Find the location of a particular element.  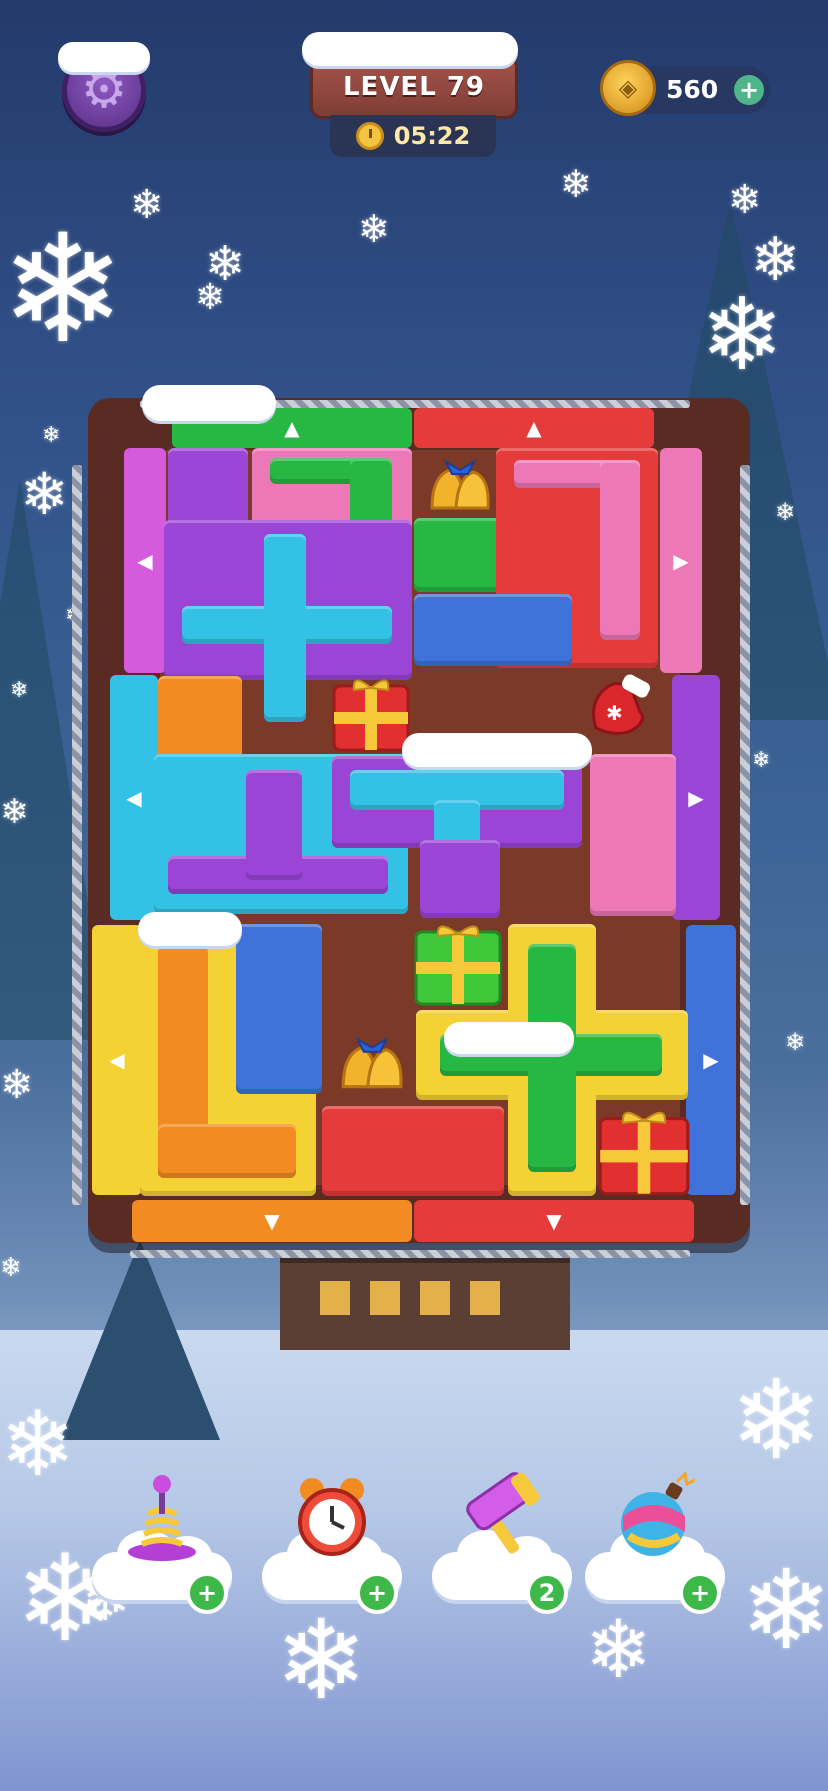

block-pink is located at coordinates (633, 835).